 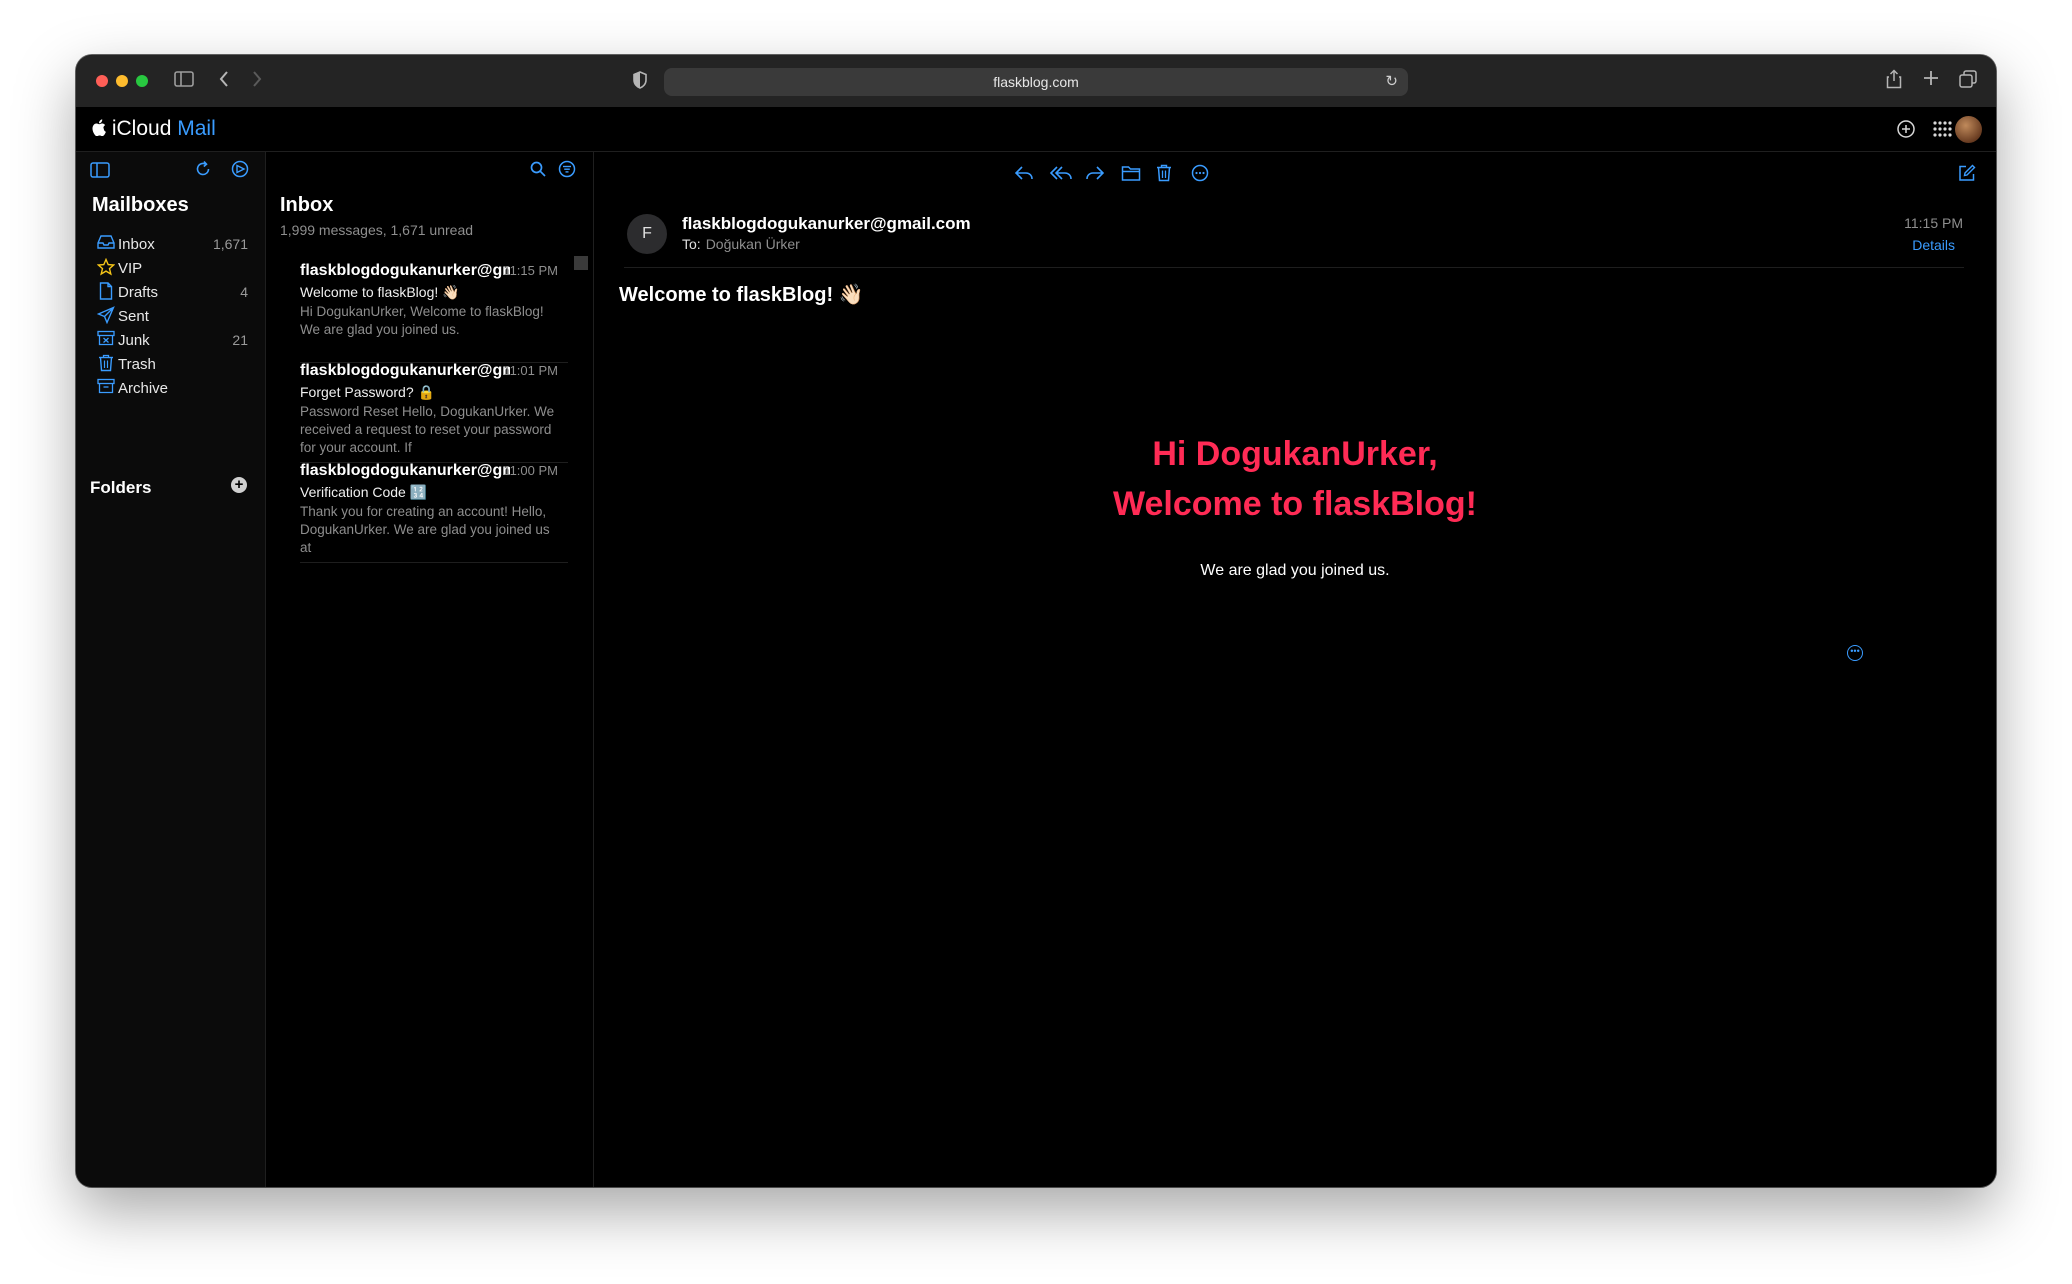 I want to click on shield-icon, so click(x=640, y=82).